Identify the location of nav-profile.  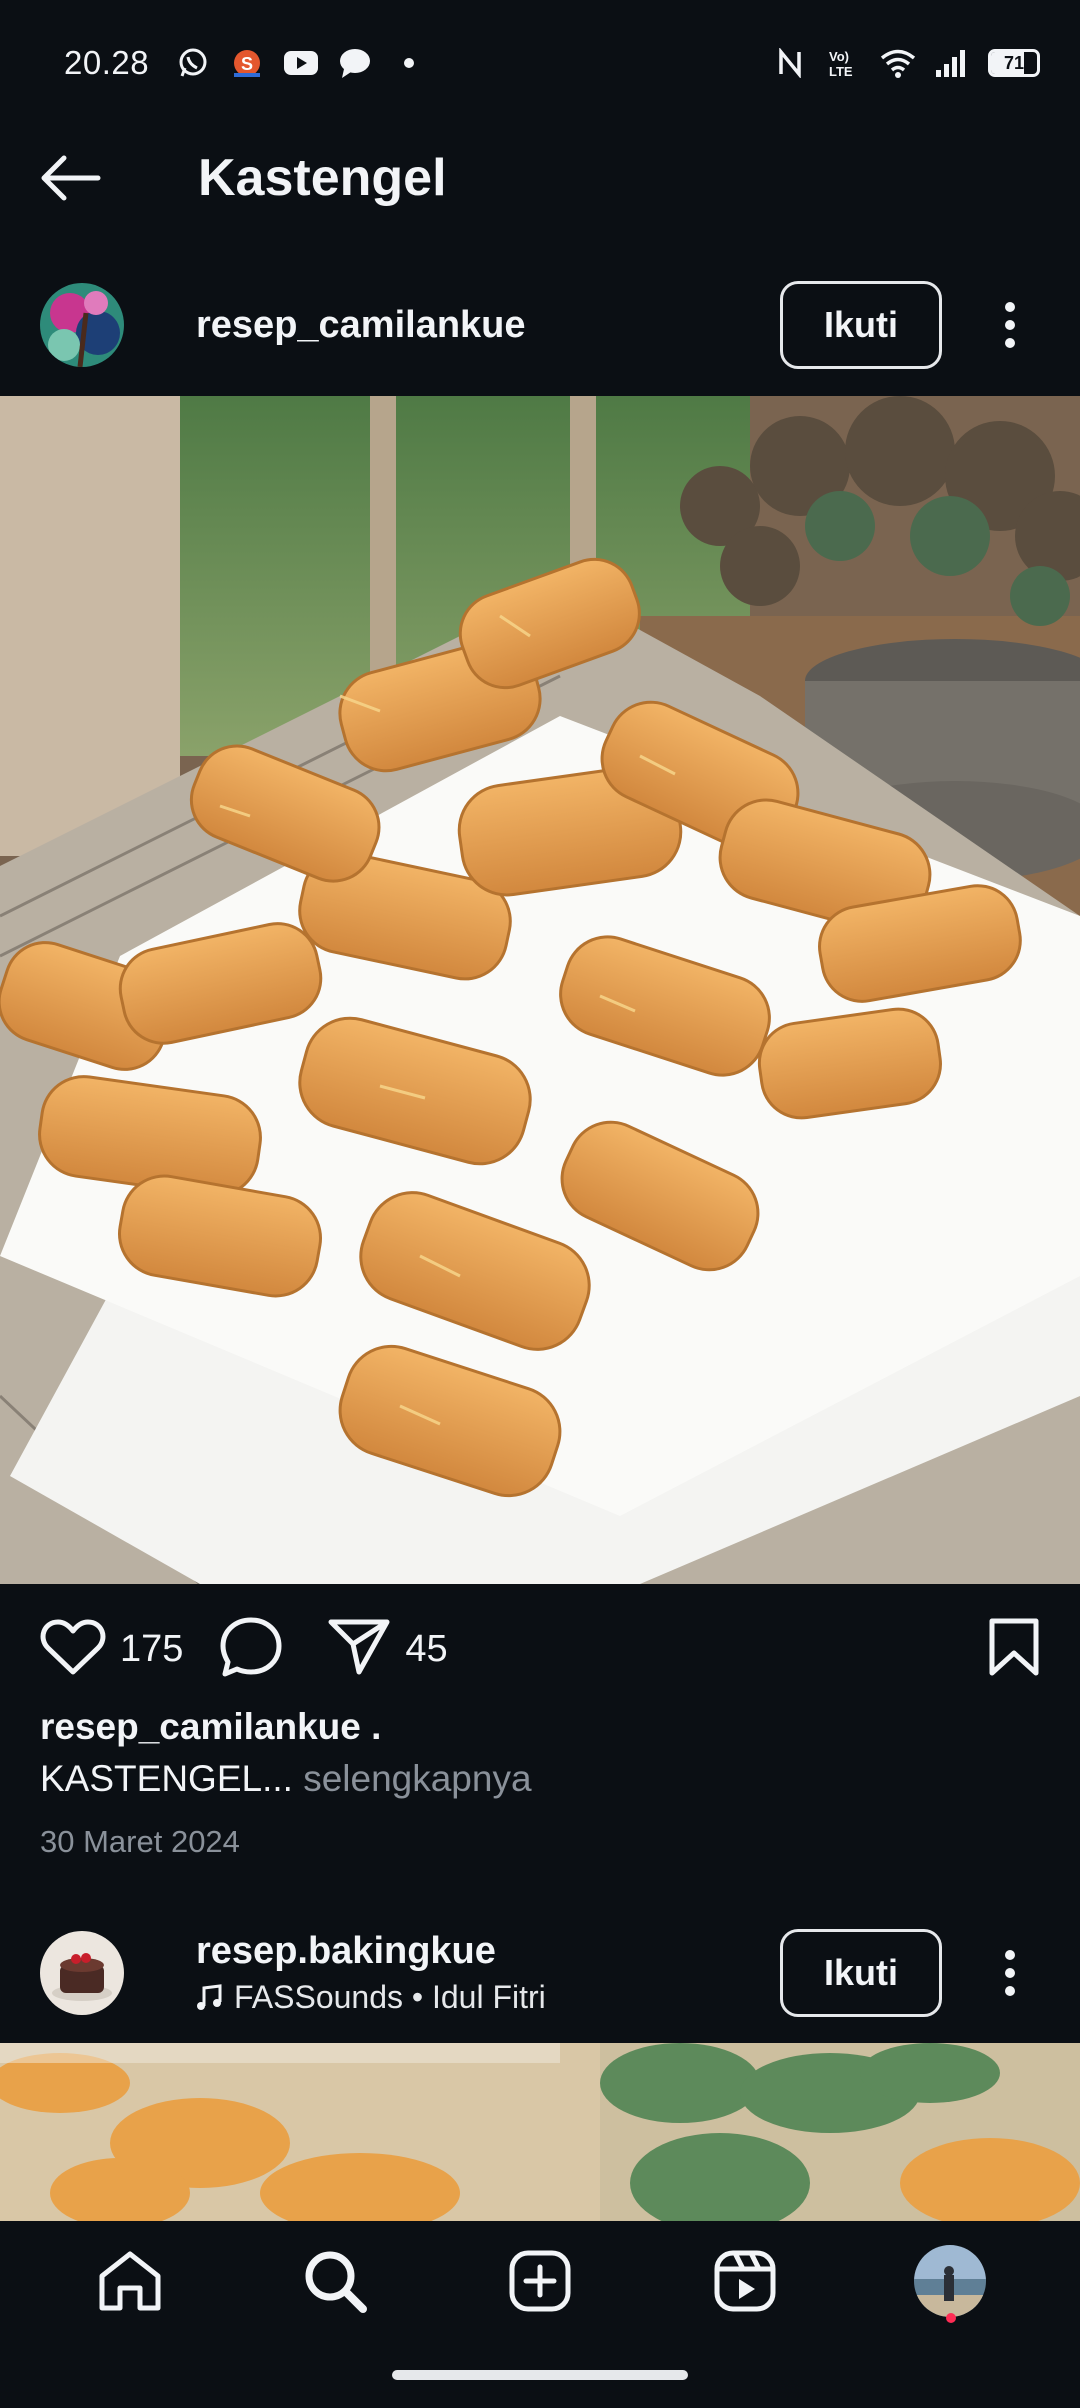
(950, 2281).